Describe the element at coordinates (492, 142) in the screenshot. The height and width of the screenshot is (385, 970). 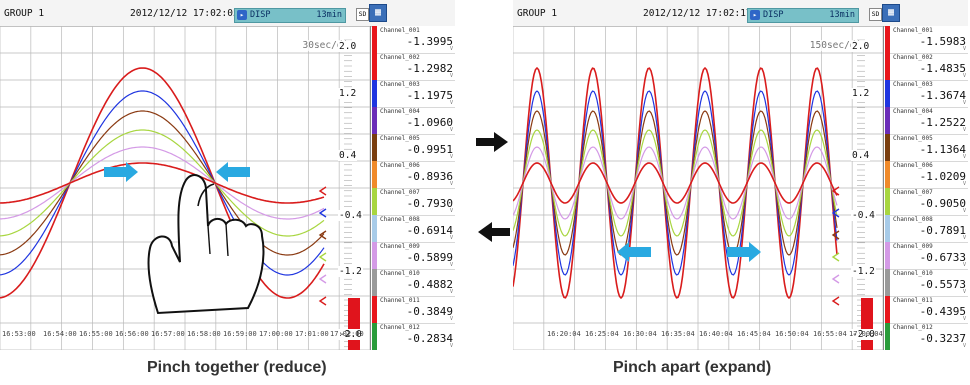
I see `black-arrow-icon` at that location.